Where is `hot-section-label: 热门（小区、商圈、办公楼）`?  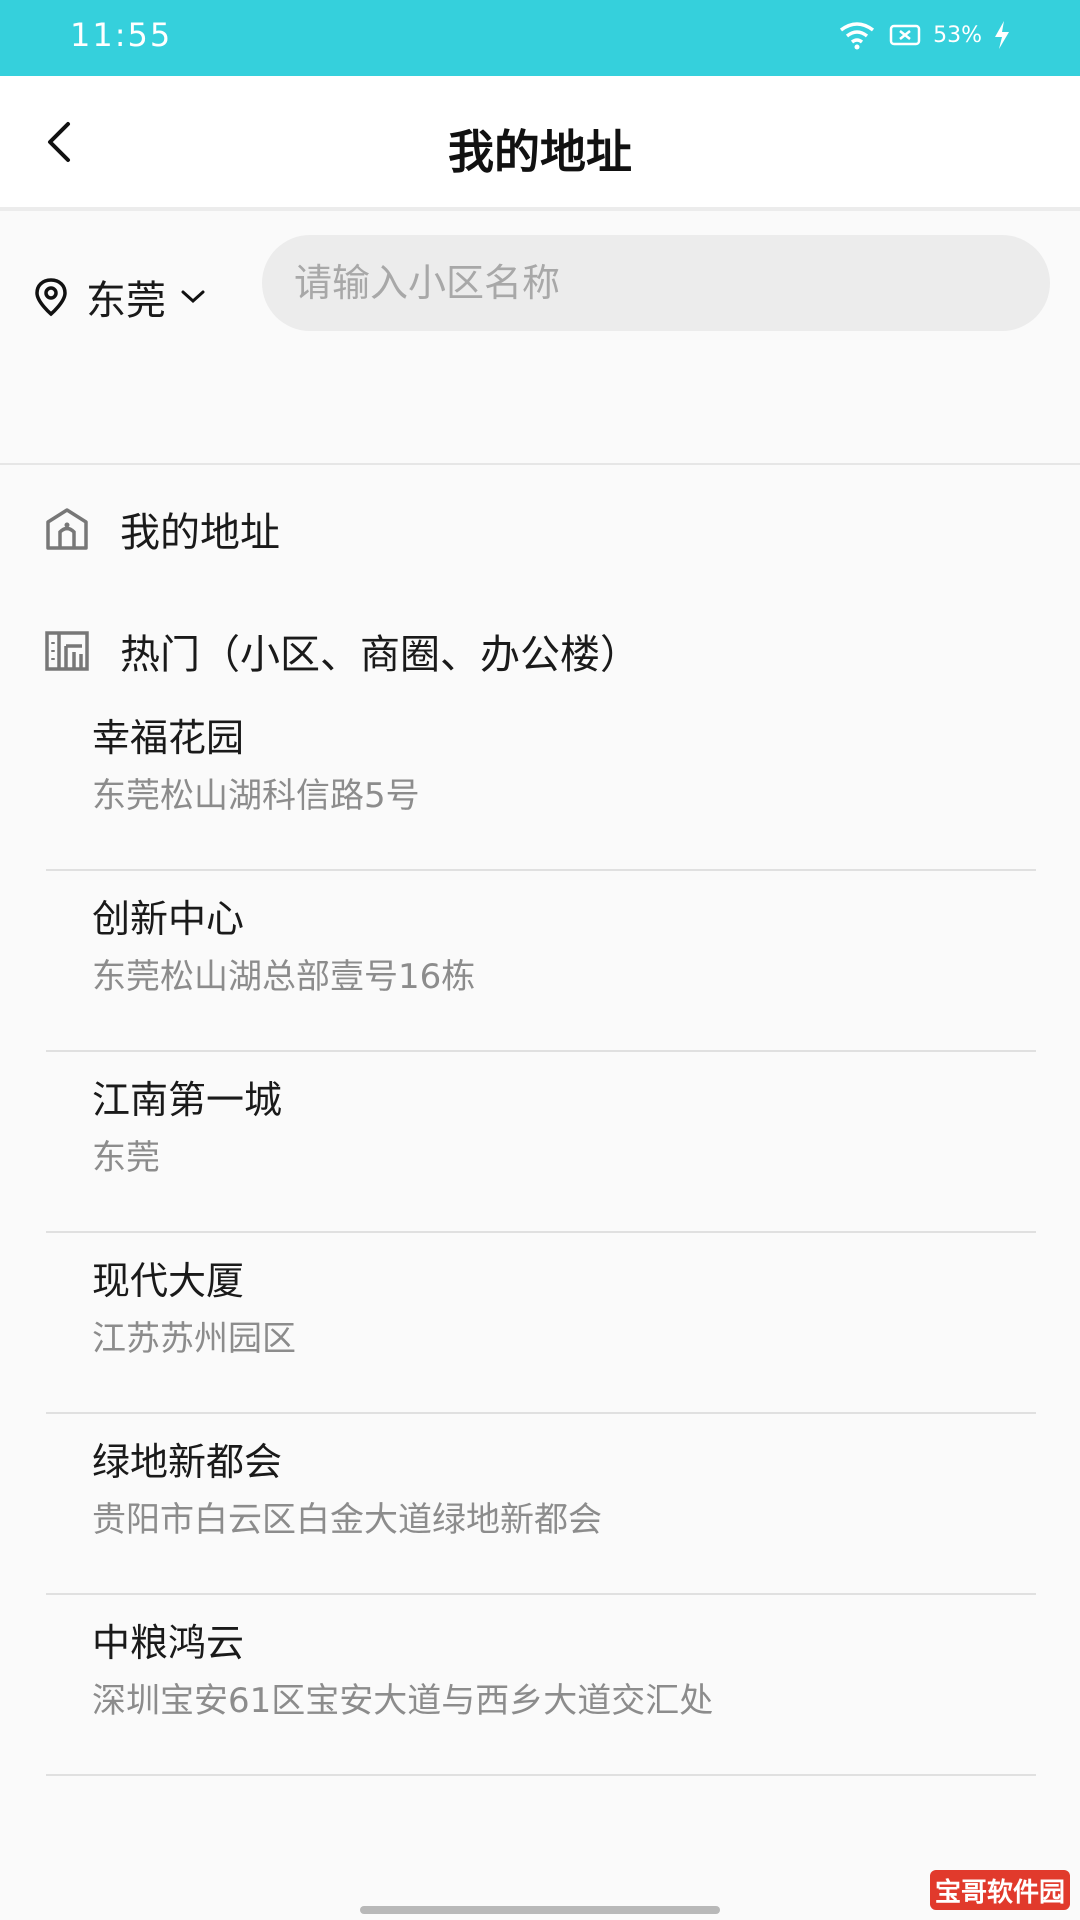 hot-section-label: 热门（小区、商圈、办公楼） is located at coordinates (380, 655).